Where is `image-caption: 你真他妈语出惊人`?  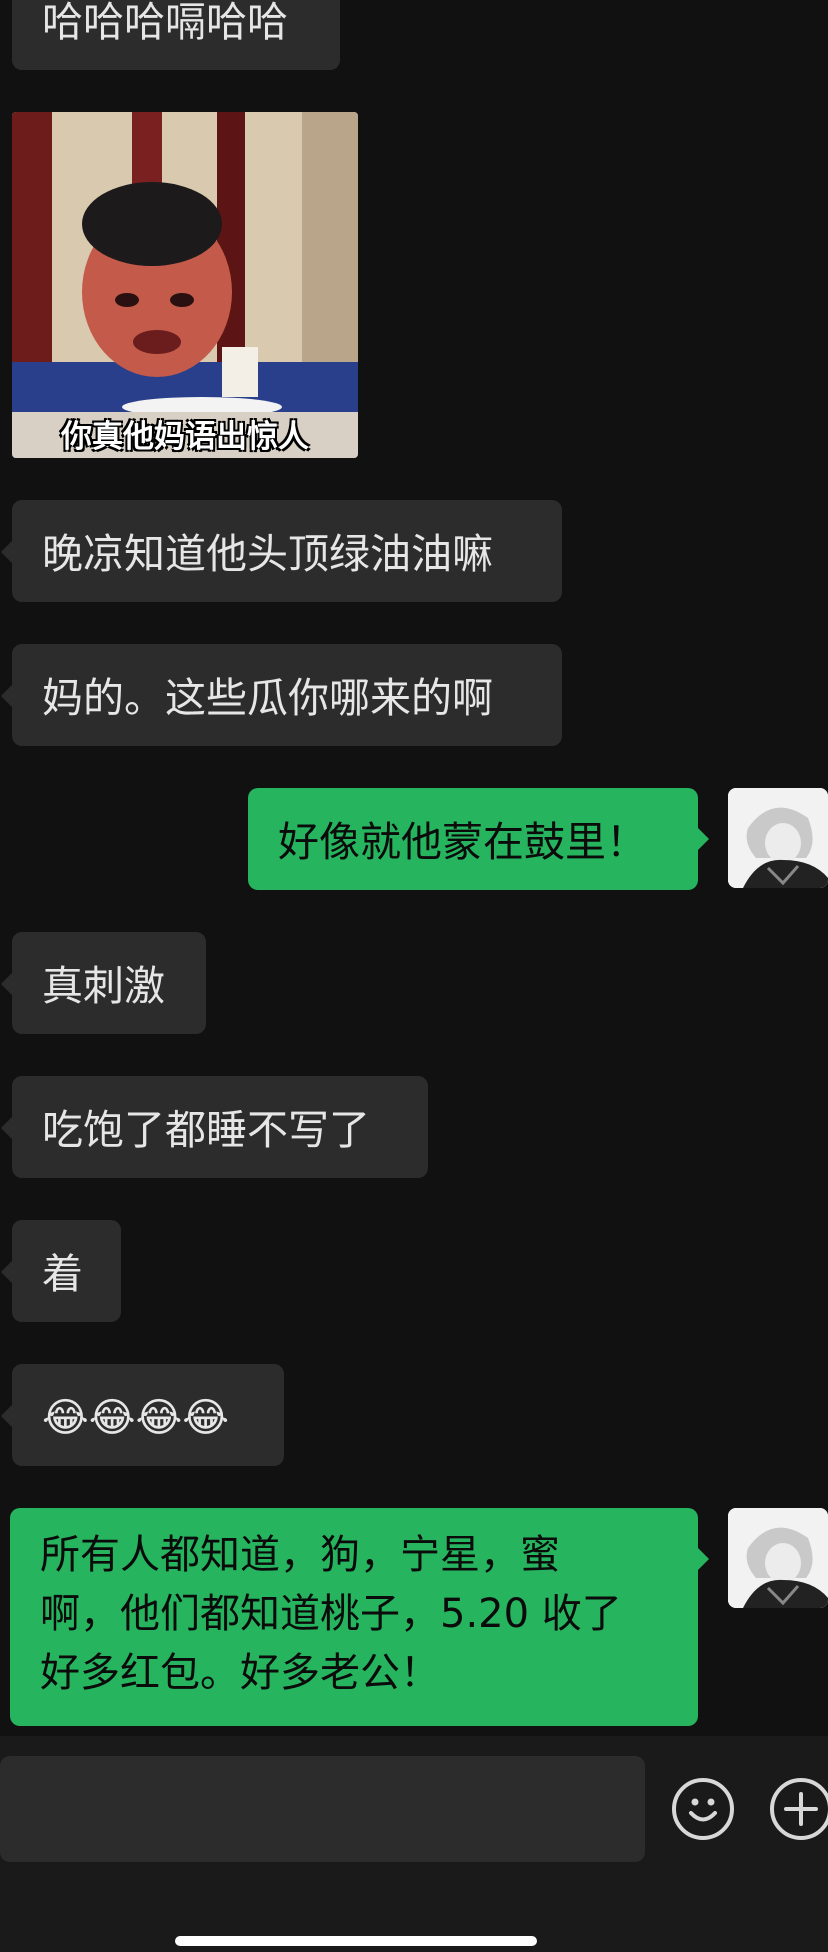 image-caption: 你真他妈语出惊人 is located at coordinates (185, 437).